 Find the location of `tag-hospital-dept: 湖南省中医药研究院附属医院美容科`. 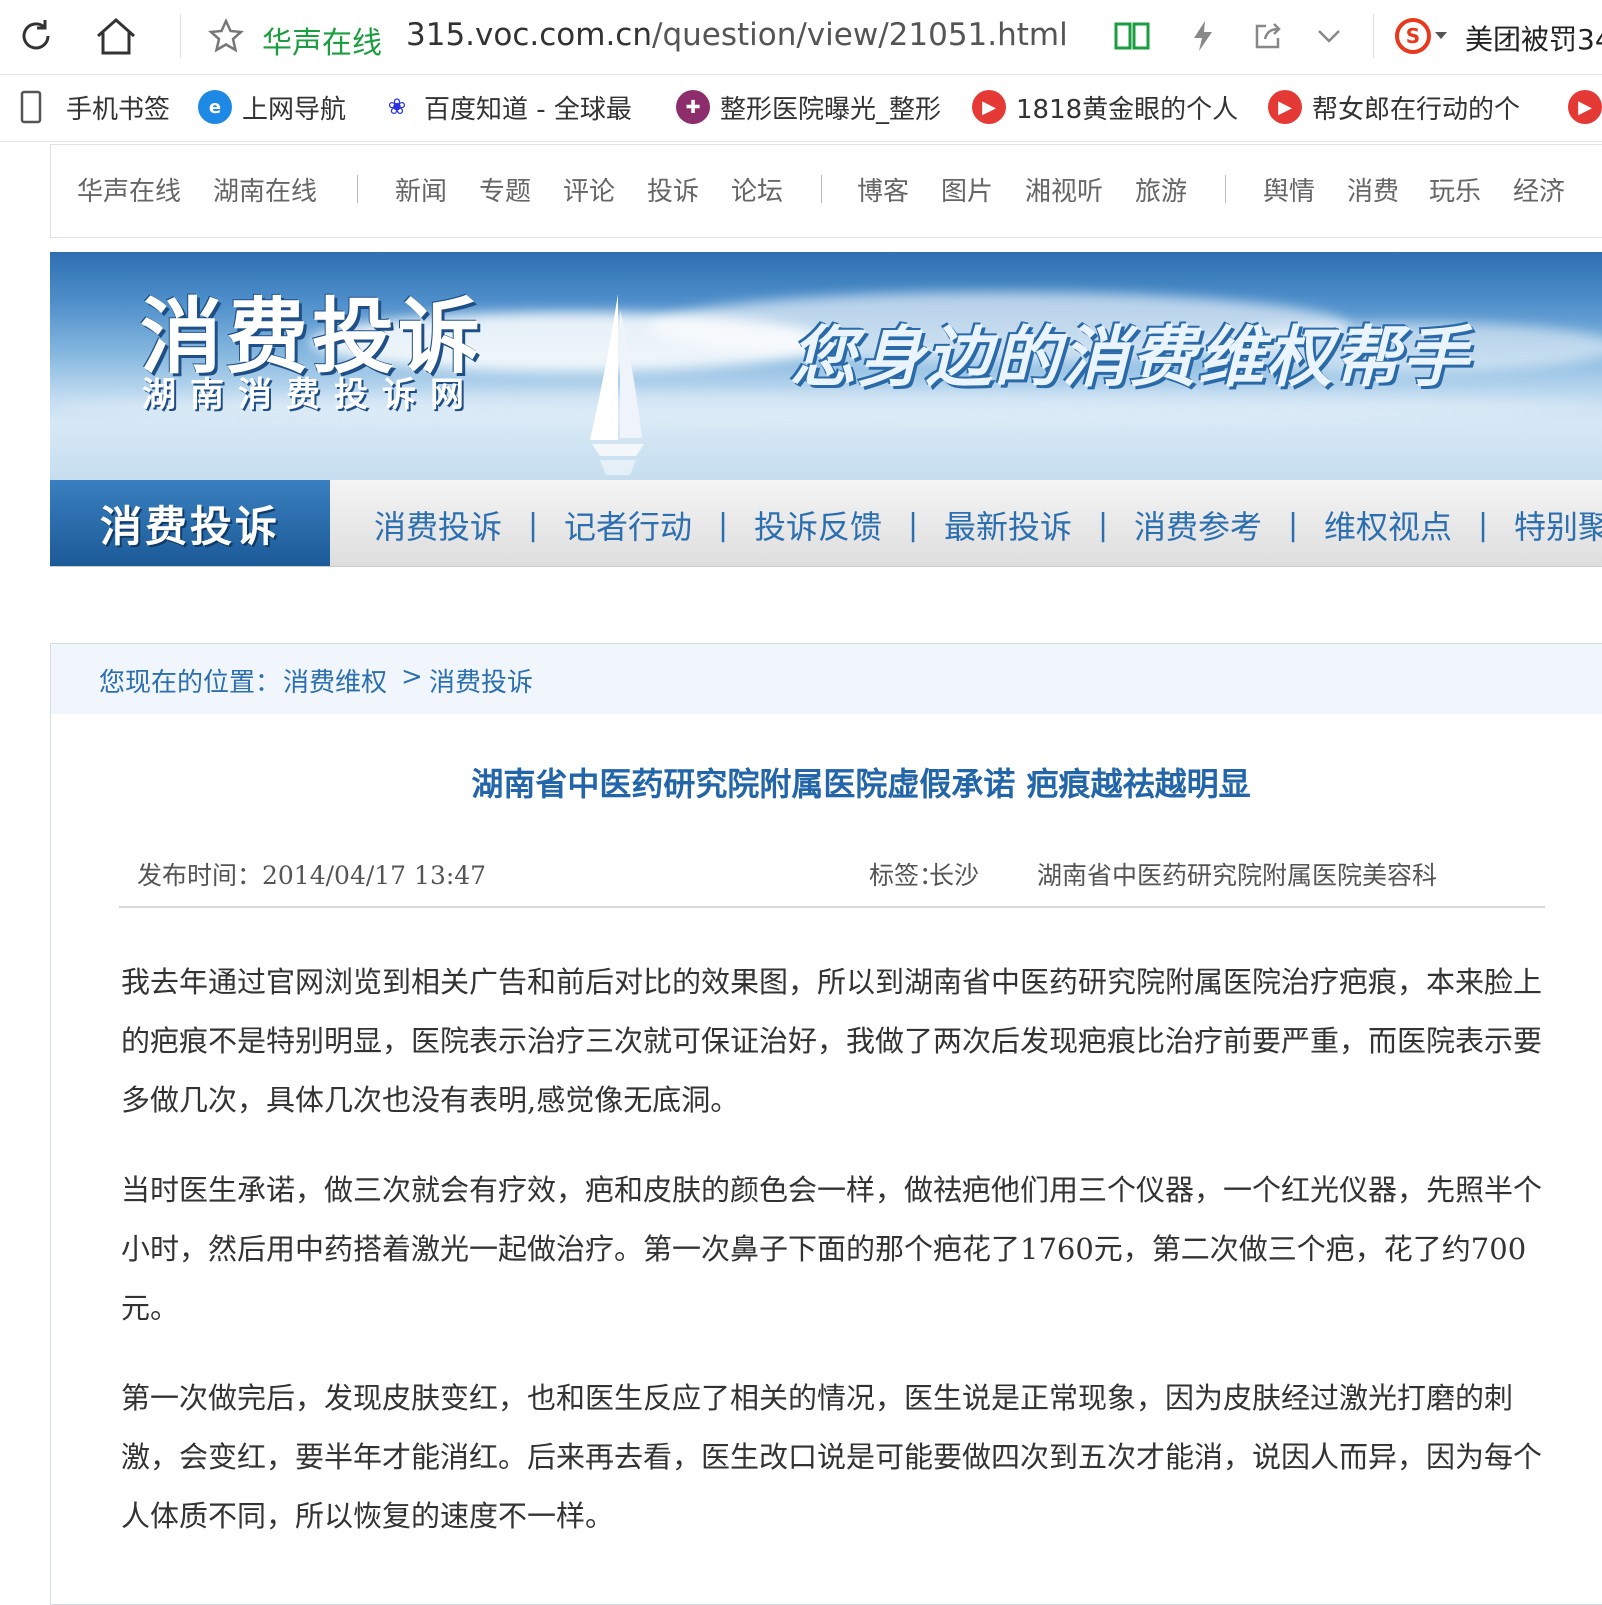

tag-hospital-dept: 湖南省中医药研究院附属医院美容科 is located at coordinates (1237, 874).